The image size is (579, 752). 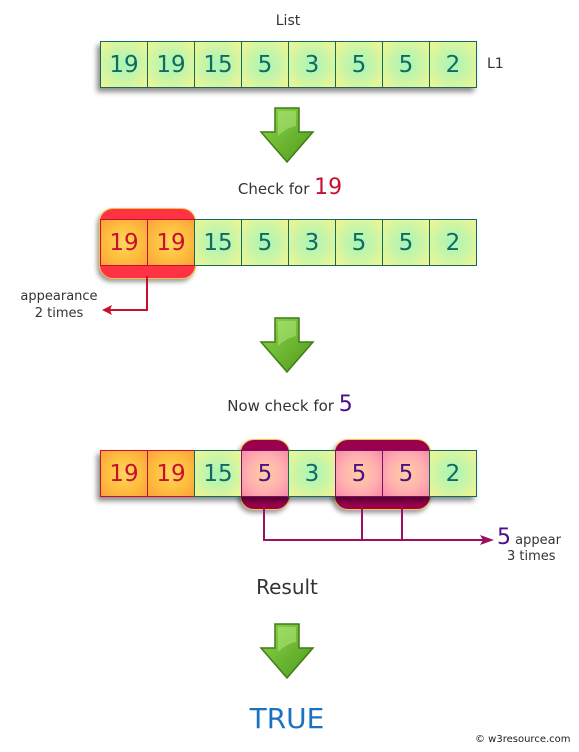 I want to click on list-row-original: 19 19 15 5 3 5 5 2, so click(x=288, y=64).